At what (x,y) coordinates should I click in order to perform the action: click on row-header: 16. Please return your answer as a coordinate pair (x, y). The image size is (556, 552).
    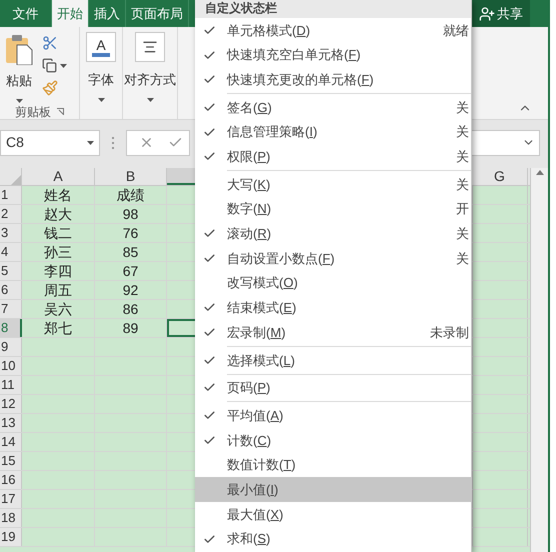
    Looking at the image, I should click on (11, 480).